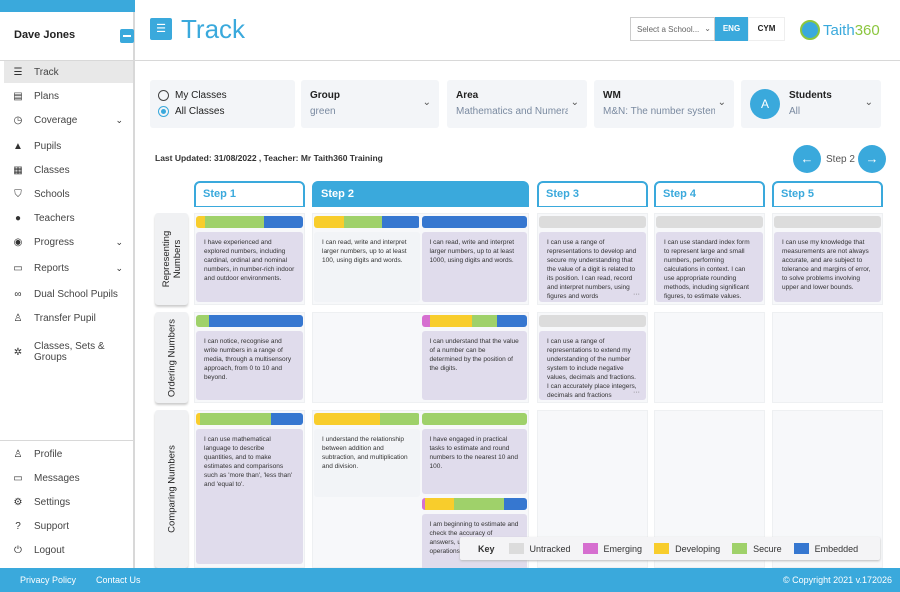 This screenshot has width=900, height=592. I want to click on sidebar-item-label: Coverage, so click(56, 120).